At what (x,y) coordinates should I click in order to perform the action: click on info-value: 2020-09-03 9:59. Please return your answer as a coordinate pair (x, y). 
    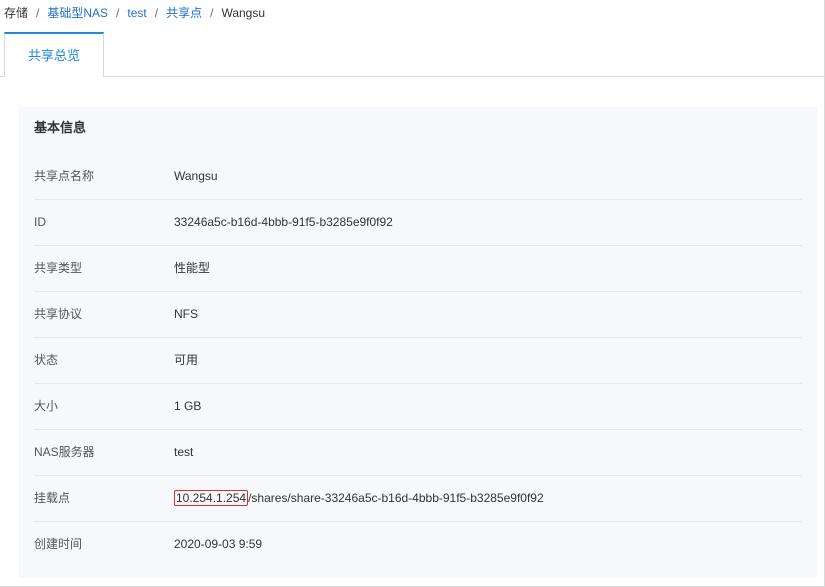
    Looking at the image, I should click on (218, 544).